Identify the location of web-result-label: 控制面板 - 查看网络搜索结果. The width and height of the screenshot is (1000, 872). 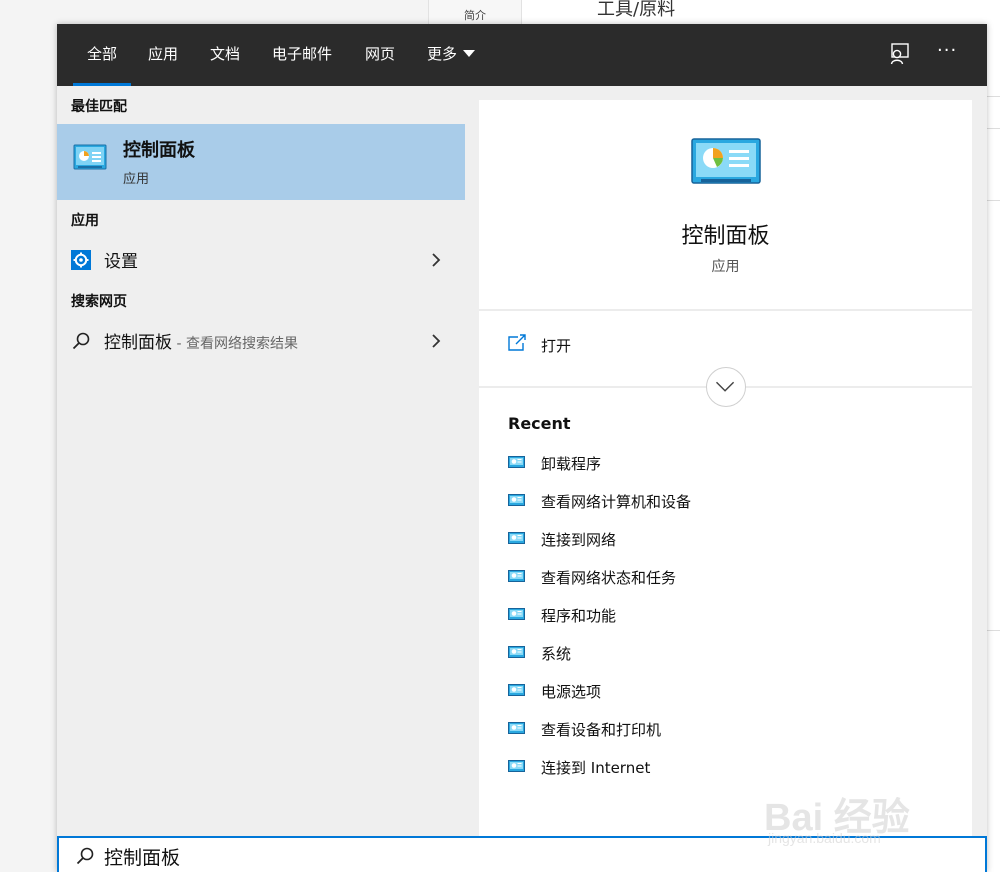
(201, 340).